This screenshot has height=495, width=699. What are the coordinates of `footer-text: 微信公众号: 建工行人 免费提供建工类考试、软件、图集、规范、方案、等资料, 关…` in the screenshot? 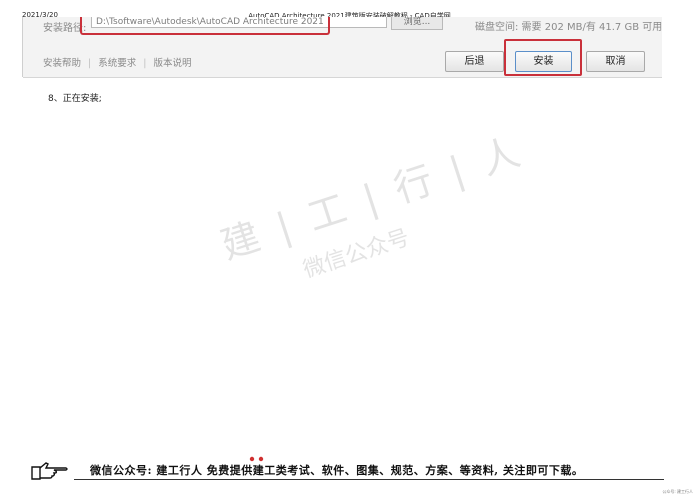 It's located at (337, 470).